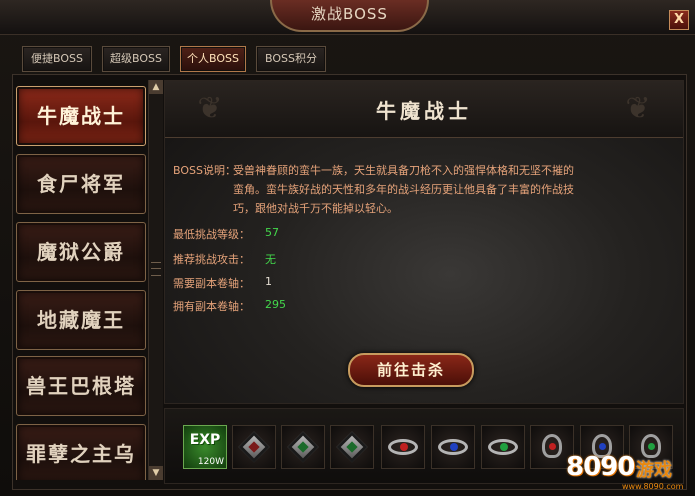  Describe the element at coordinates (211, 259) in the screenshot. I see `stat-label: 推荐挑战攻击：` at that location.